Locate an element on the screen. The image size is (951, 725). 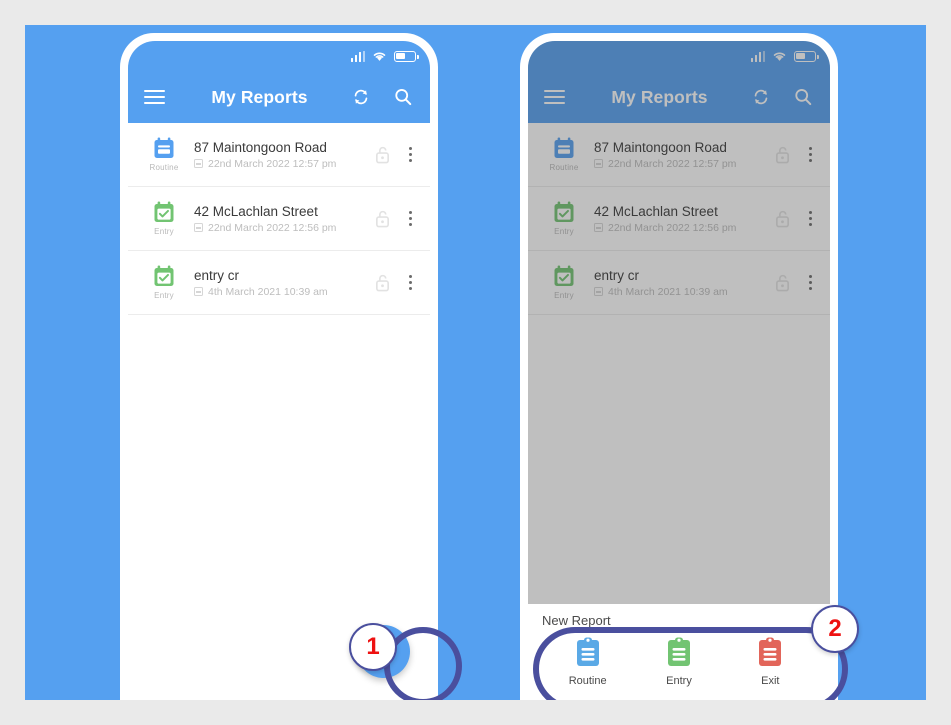
new-report-routine-button: Routine is located at coordinates (588, 661).